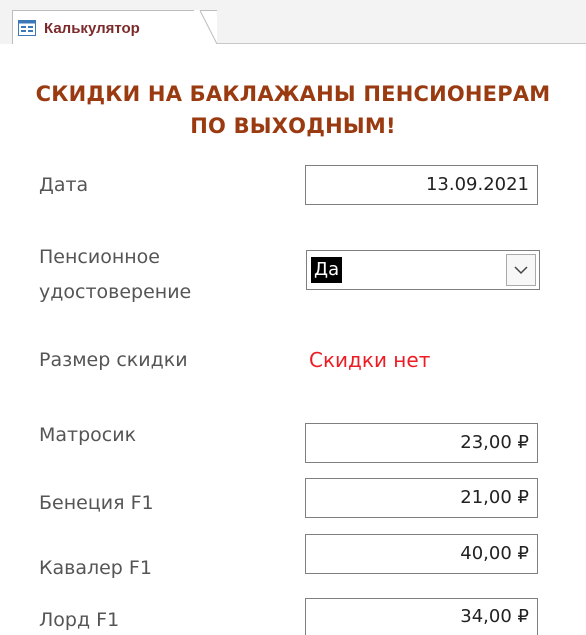  What do you see at coordinates (293, 22) in the screenshot?
I see `document-tab-bar: Калькулятор` at bounding box center [293, 22].